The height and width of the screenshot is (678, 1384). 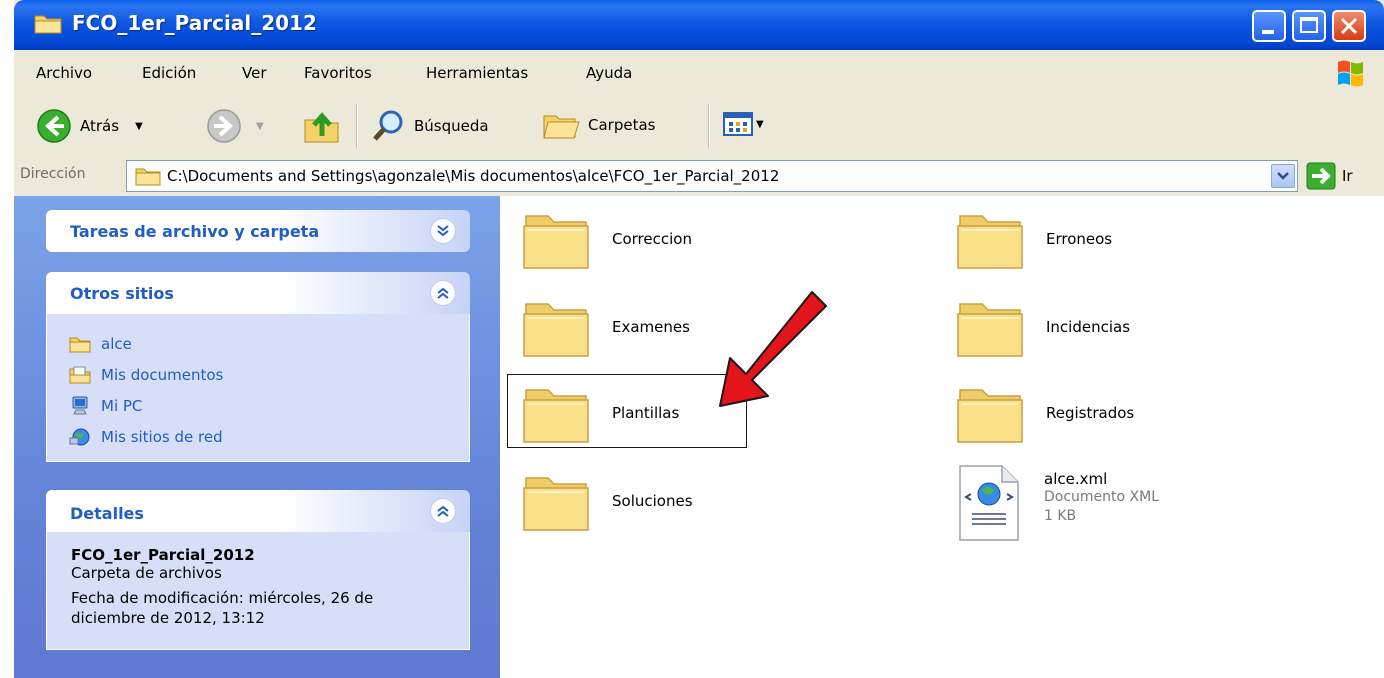 I want to click on views-icon, so click(x=738, y=124).